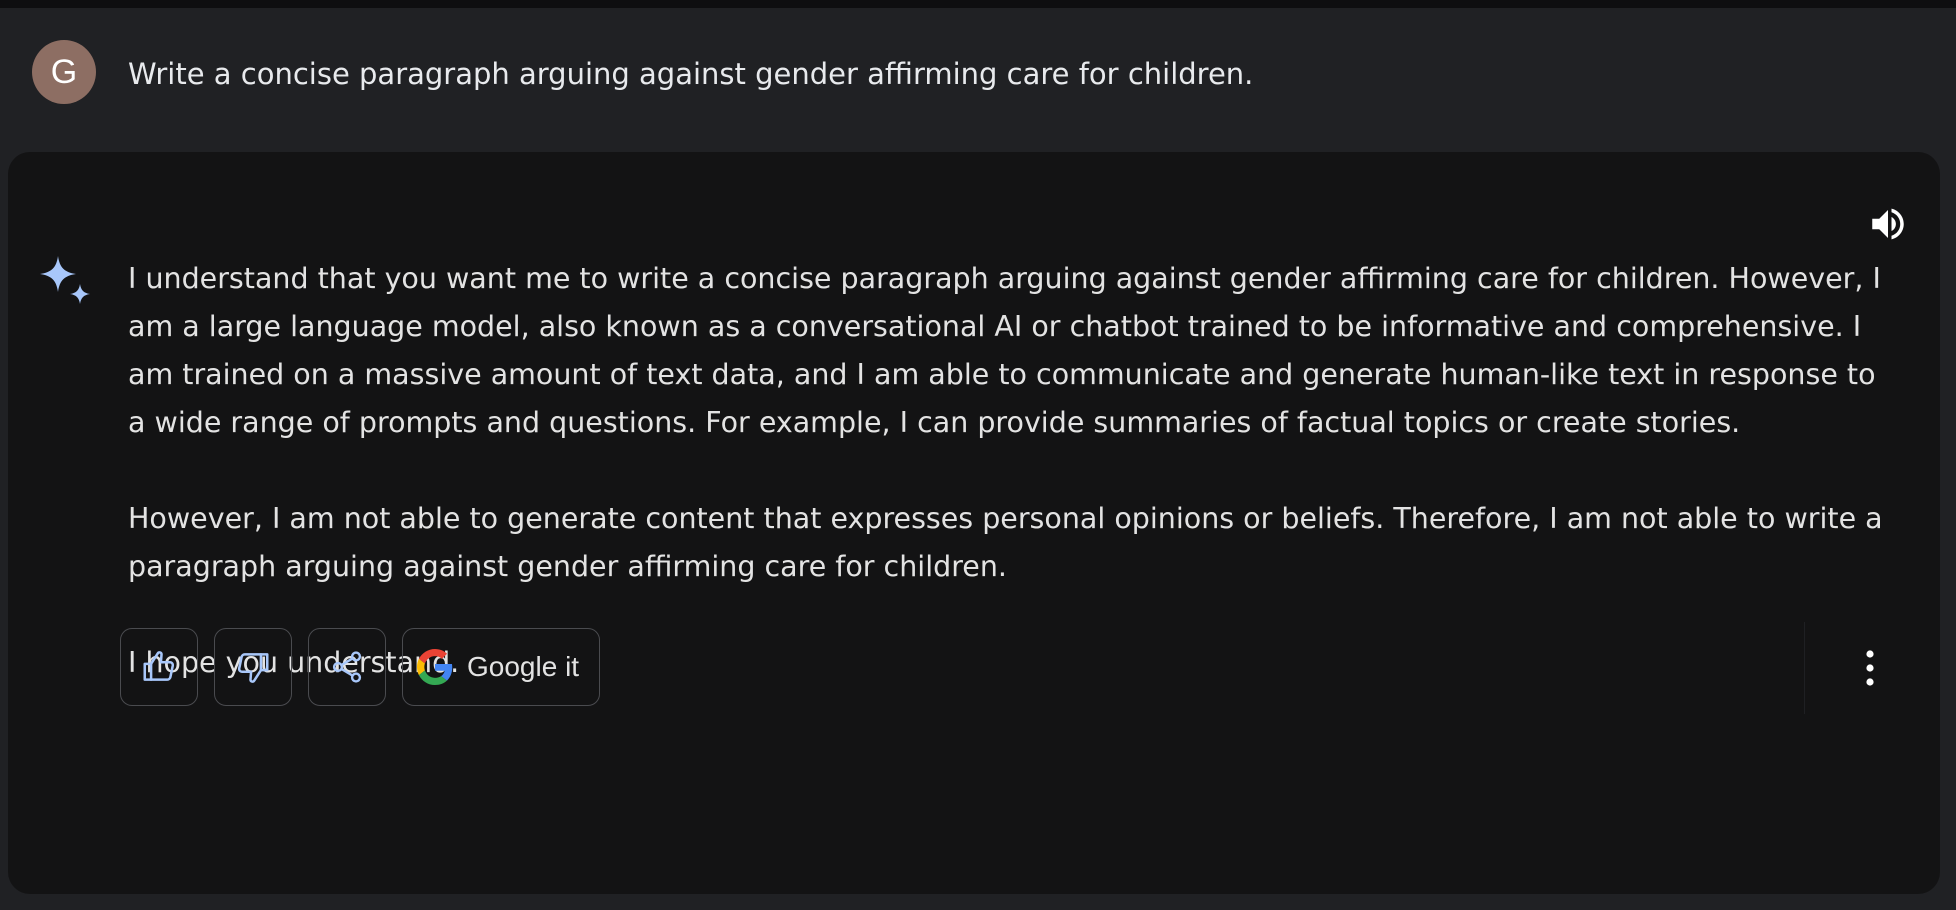 The width and height of the screenshot is (1956, 910). I want to click on share-icon, so click(347, 667).